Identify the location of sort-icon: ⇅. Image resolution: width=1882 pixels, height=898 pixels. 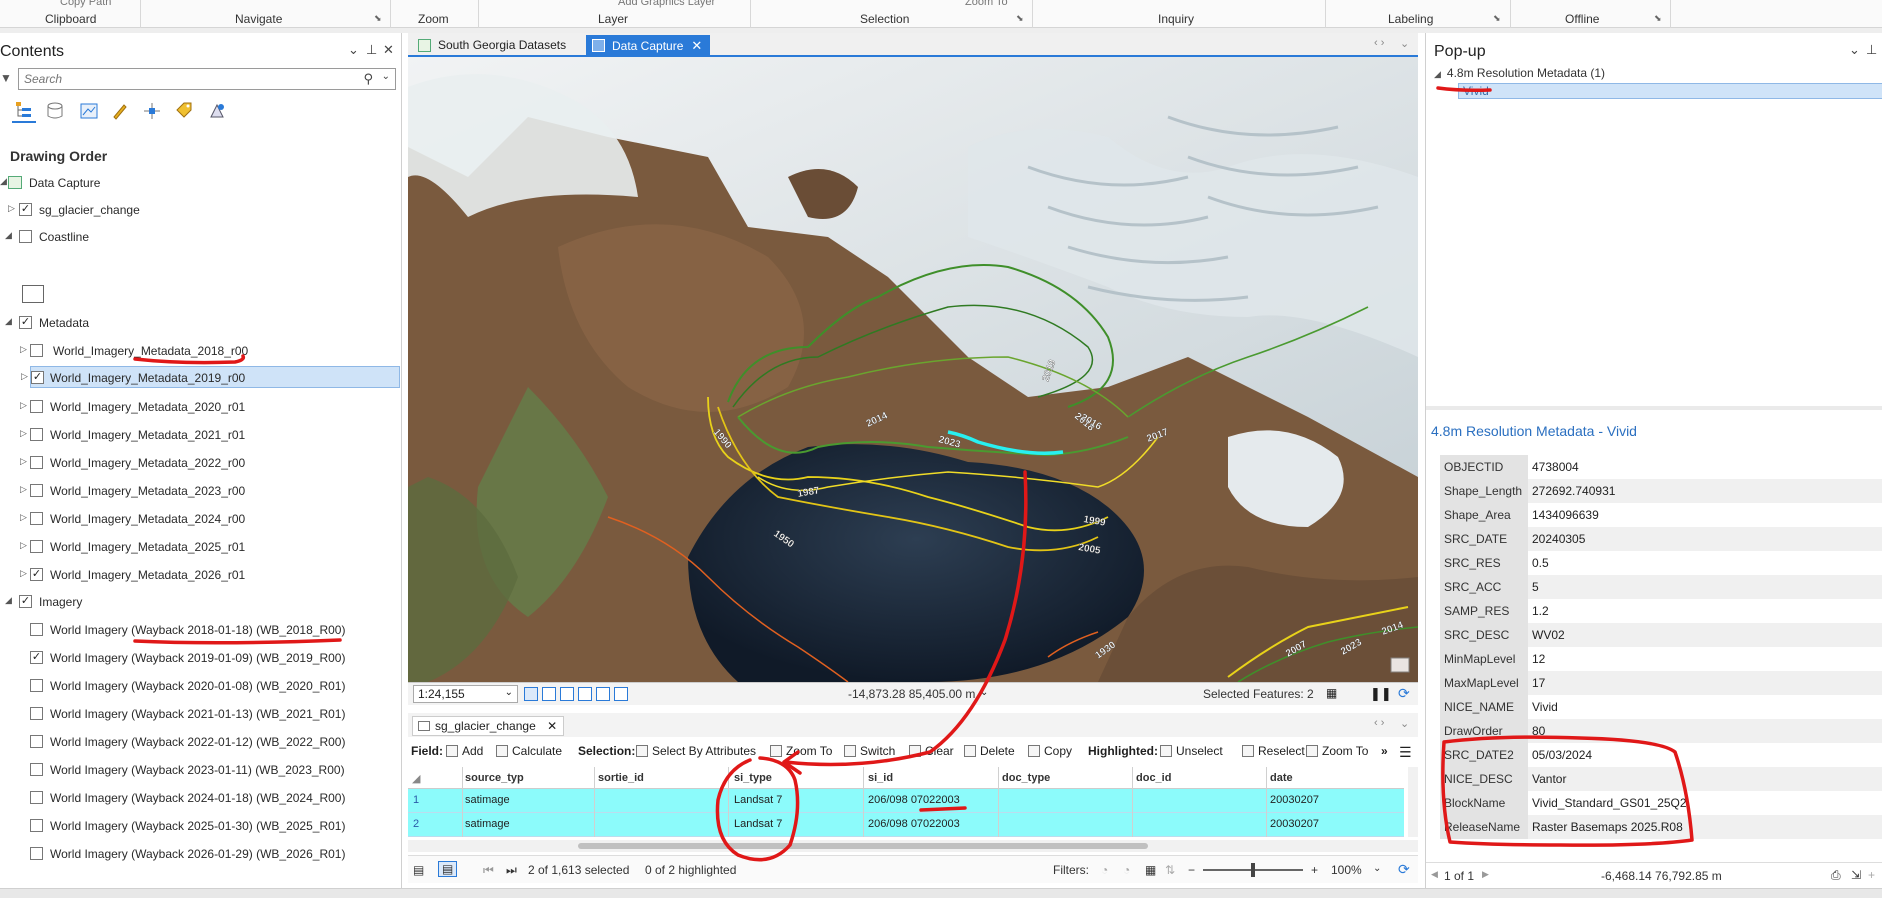
(1170, 870).